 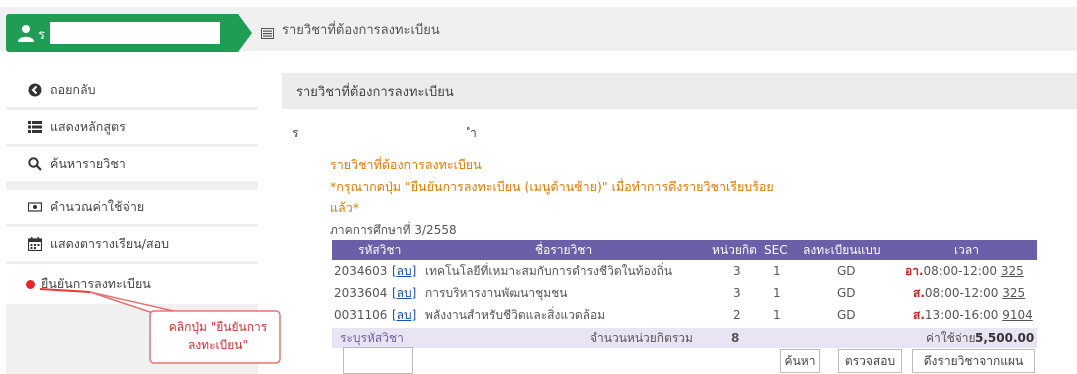 I want to click on notice-title: รายวิชาที่ต้องการลงทะเบียน, so click(x=406, y=164).